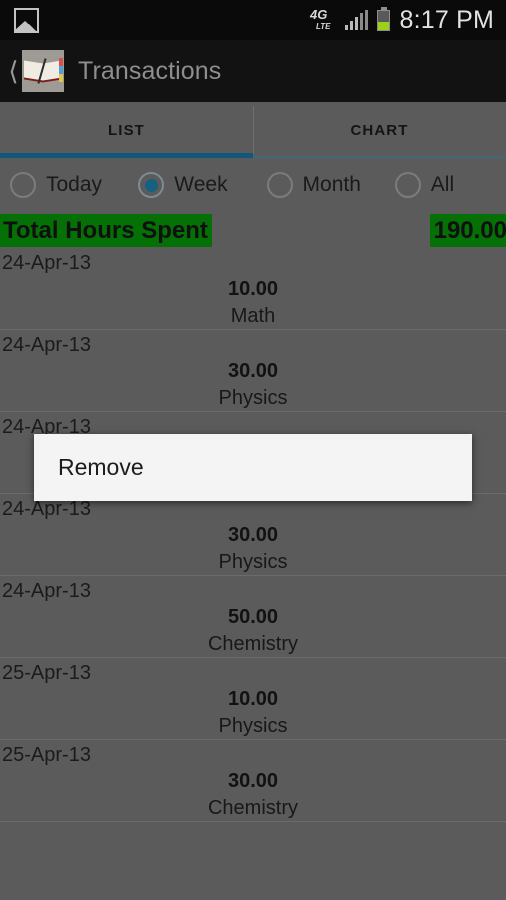 This screenshot has width=506, height=900. What do you see at coordinates (106, 230) in the screenshot?
I see `total-hours-label: Total Hours Spent` at bounding box center [106, 230].